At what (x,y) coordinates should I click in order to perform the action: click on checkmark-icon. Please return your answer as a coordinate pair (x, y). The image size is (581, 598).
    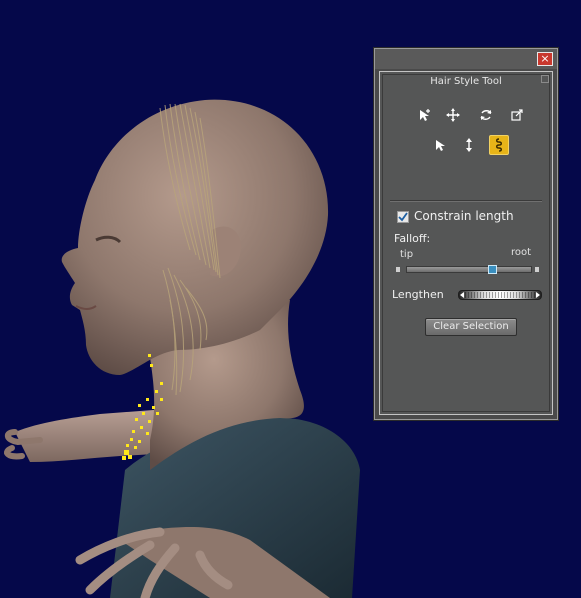
    Looking at the image, I should click on (403, 217).